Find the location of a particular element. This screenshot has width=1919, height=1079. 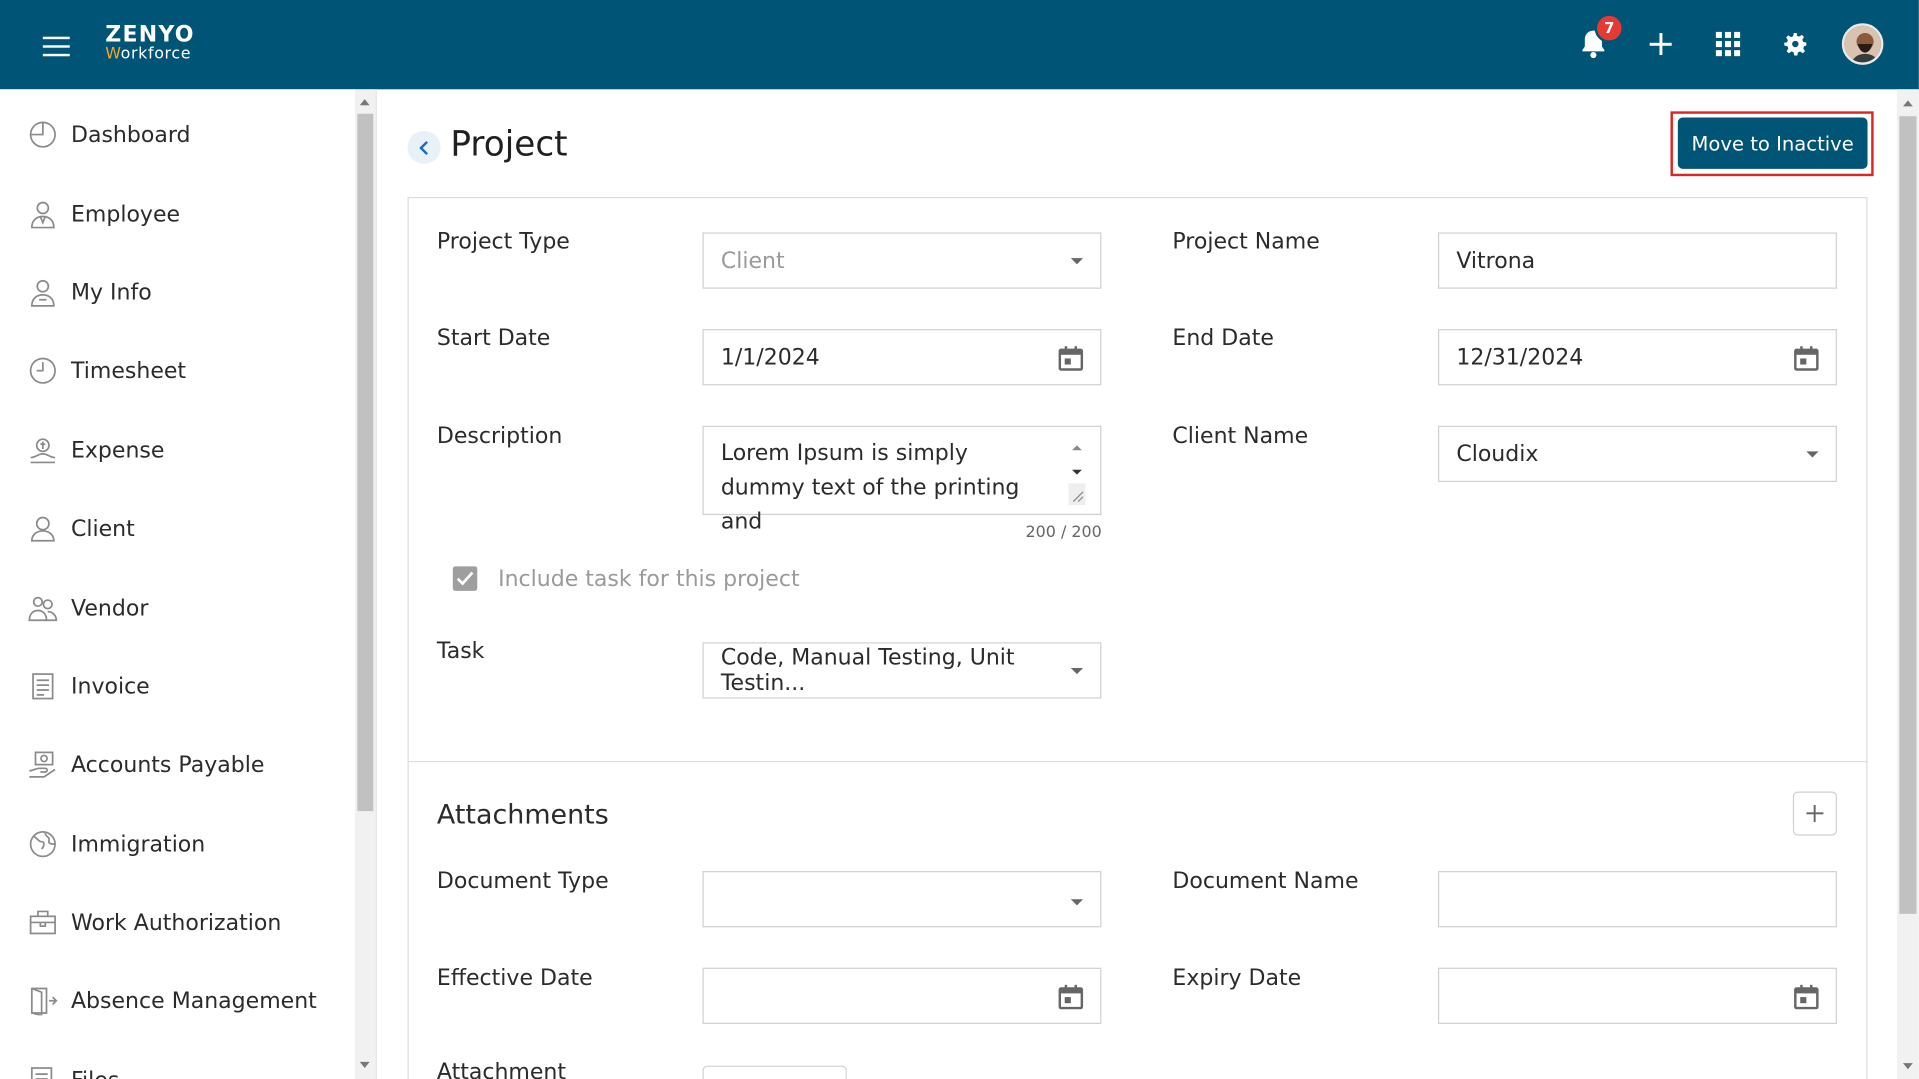

briefcase-icon is located at coordinates (43, 923).